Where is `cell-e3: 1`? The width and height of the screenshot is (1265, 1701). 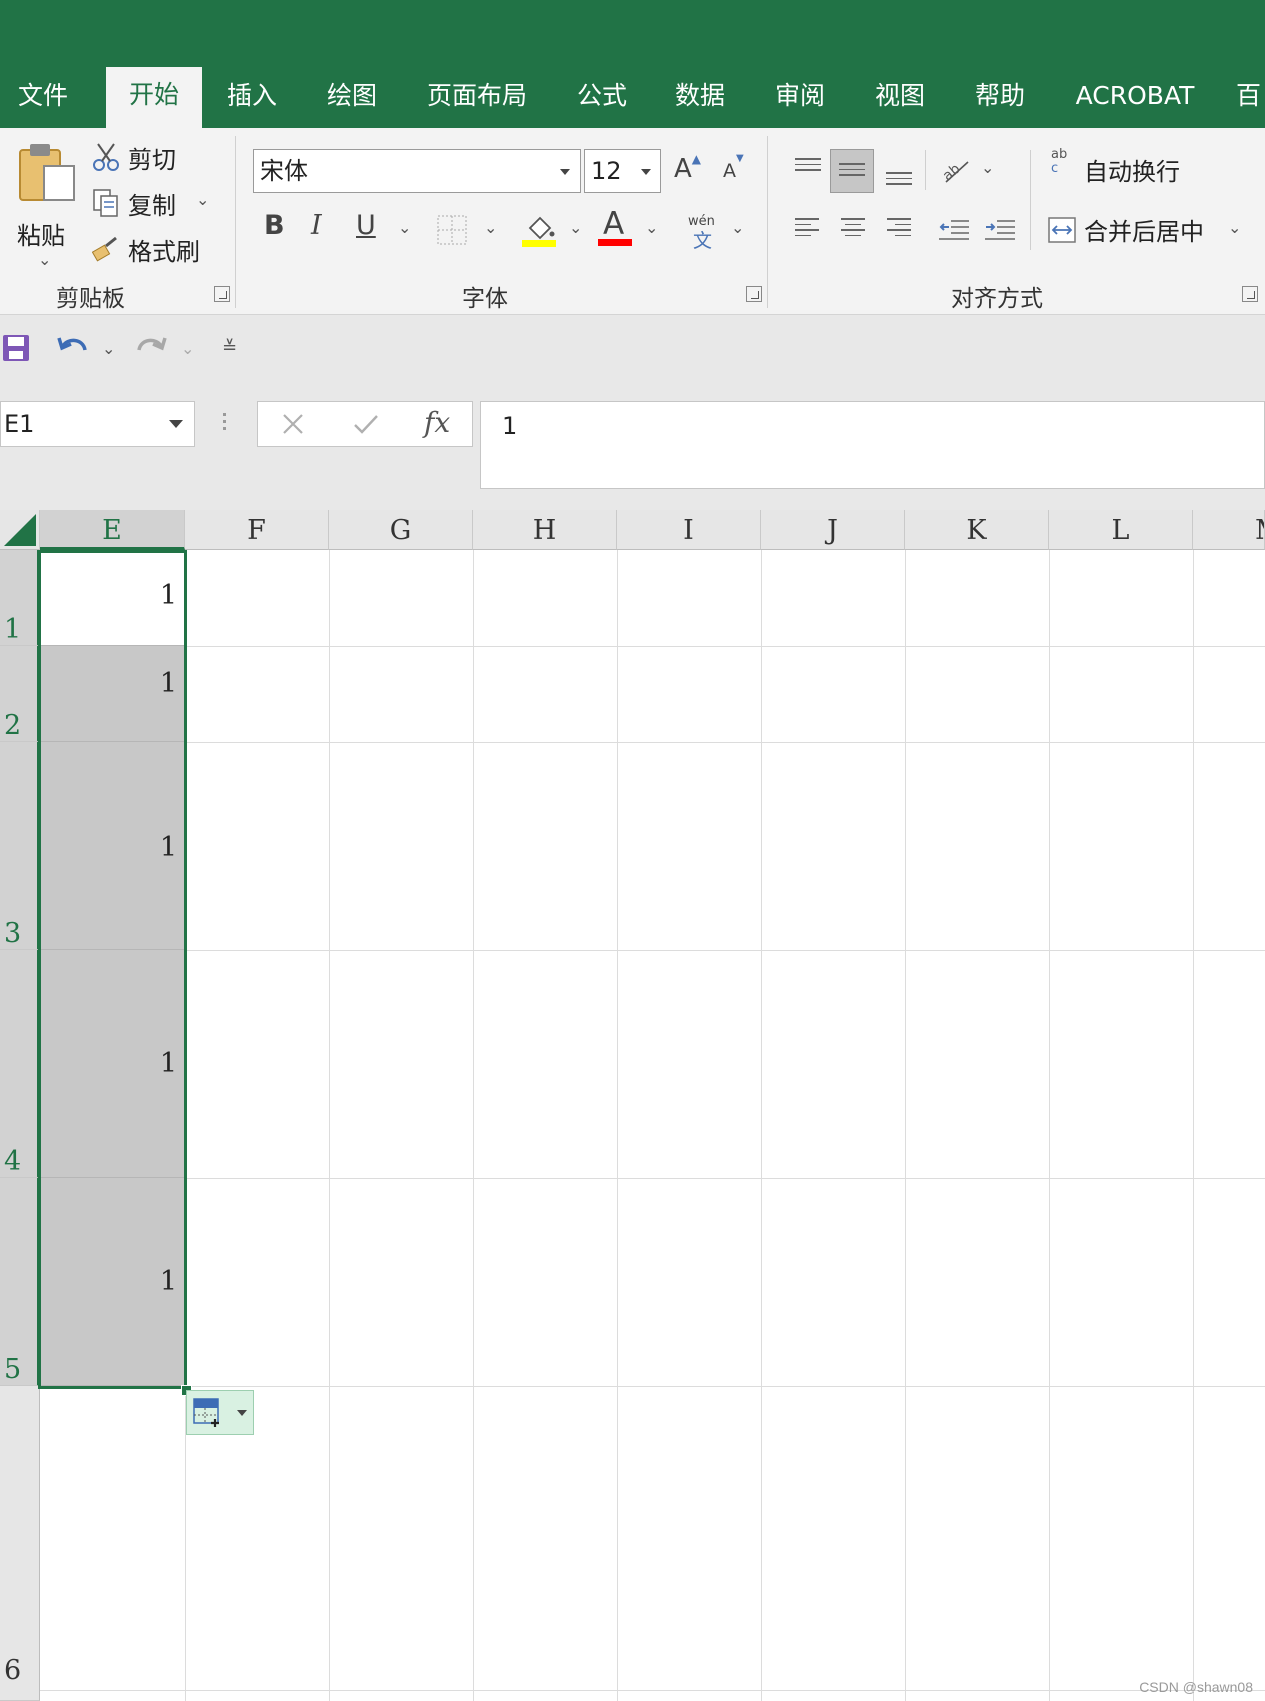
cell-e3: 1 is located at coordinates (112, 846).